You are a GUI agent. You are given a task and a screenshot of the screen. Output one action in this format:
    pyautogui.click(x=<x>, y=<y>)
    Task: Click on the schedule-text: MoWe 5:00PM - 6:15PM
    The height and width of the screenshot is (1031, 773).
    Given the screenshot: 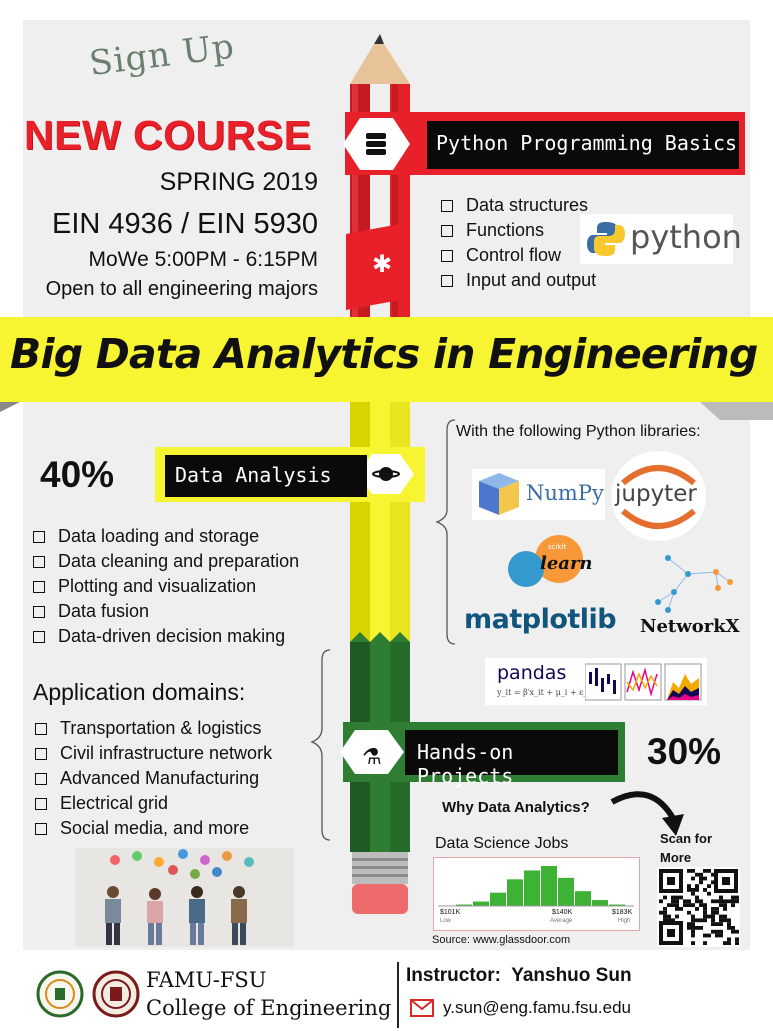 What is the action you would take?
    pyautogui.click(x=203, y=259)
    